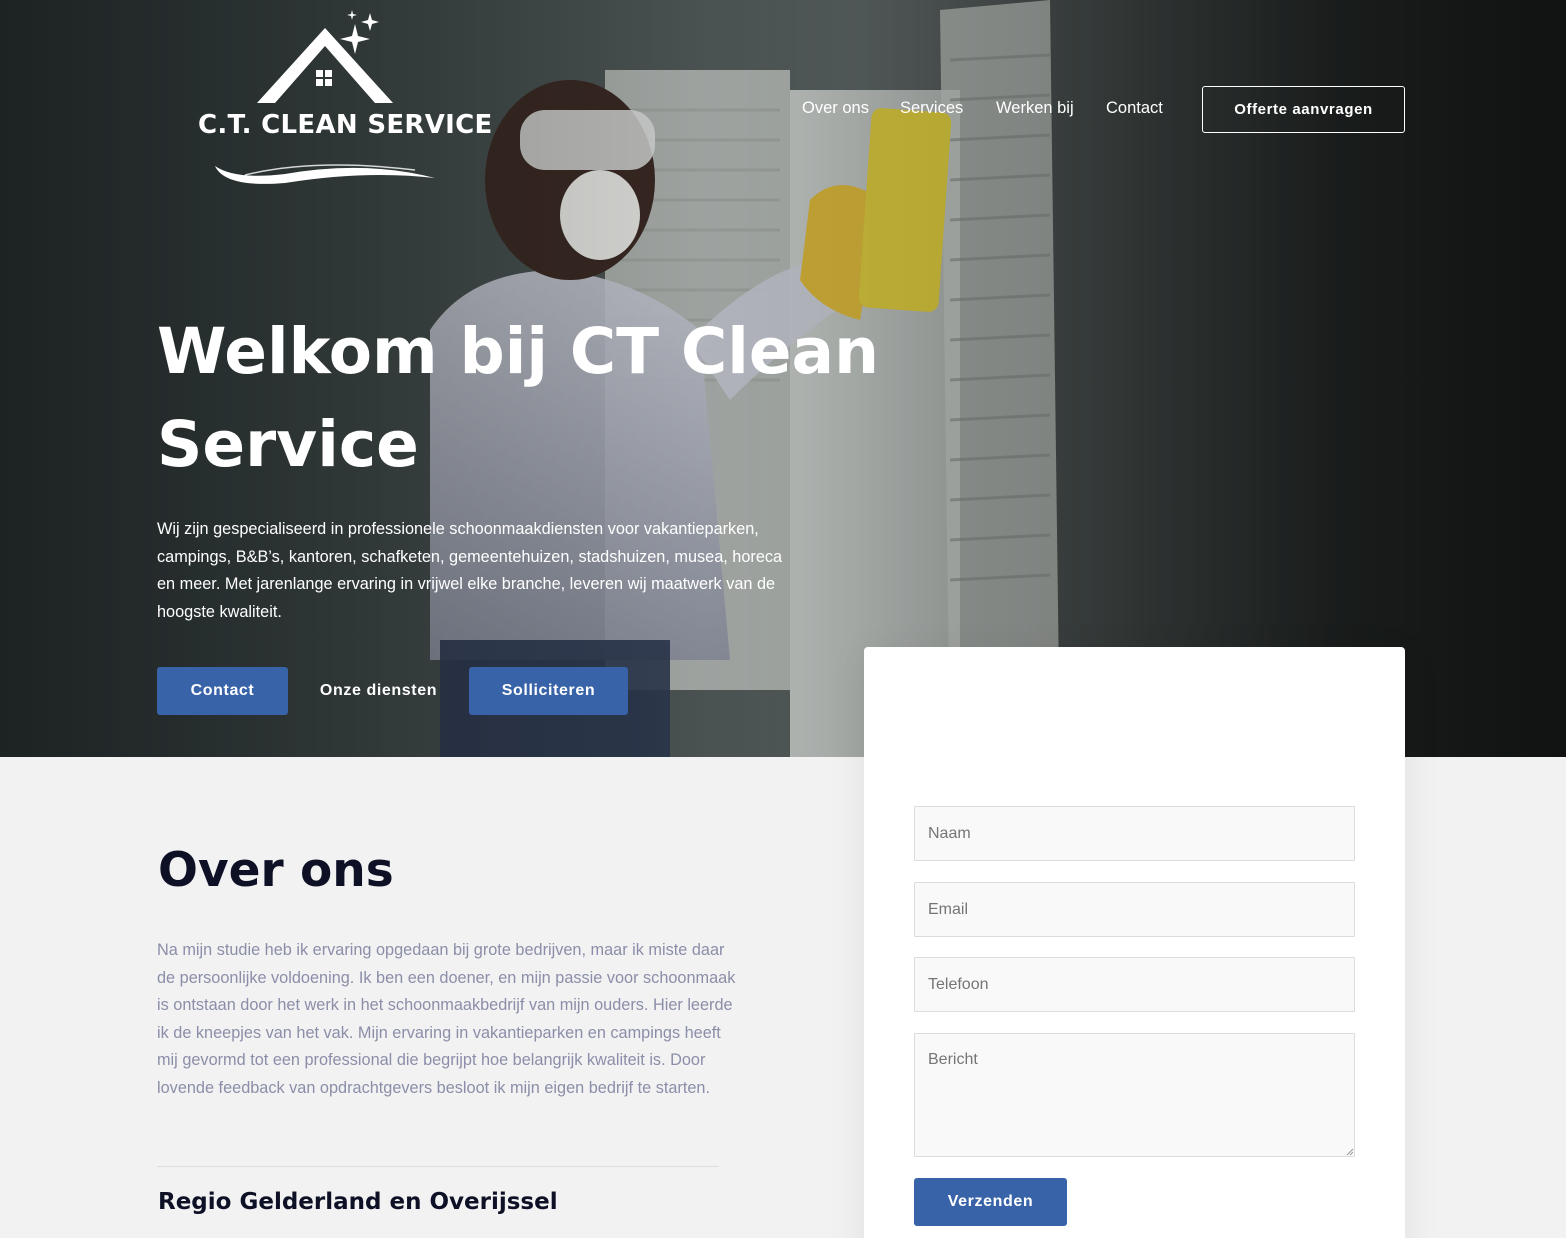 The width and height of the screenshot is (1566, 1238). What do you see at coordinates (548, 691) in the screenshot?
I see `apply-button: Solliciteren` at bounding box center [548, 691].